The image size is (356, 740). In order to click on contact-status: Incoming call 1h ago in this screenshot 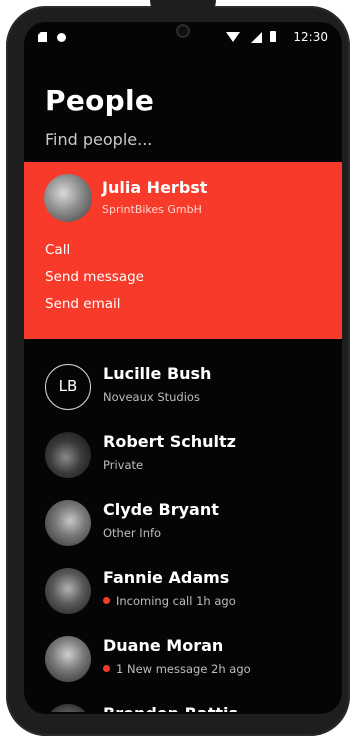, I will do `click(169, 601)`.